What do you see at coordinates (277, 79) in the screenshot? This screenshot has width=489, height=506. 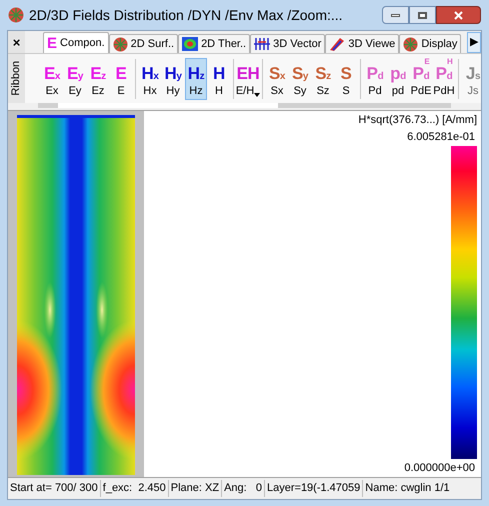 I see `field-component-button: Sx Sx` at bounding box center [277, 79].